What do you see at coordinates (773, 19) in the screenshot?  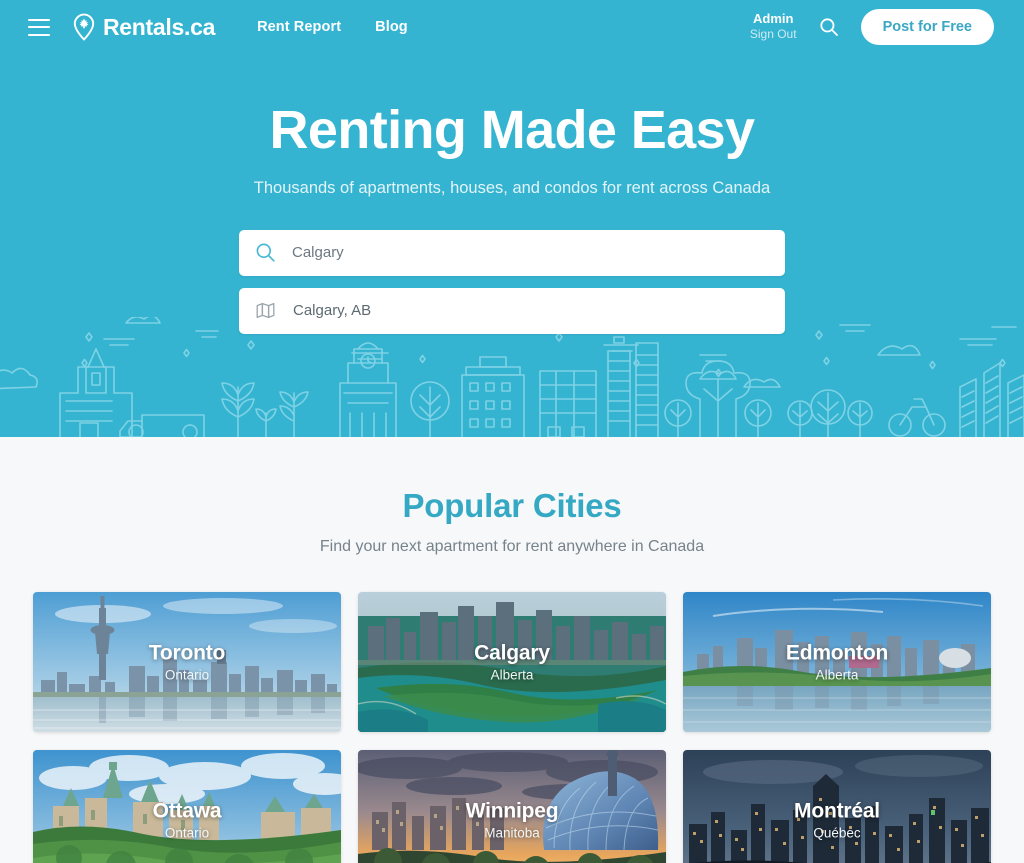 I see `account-name: Admin` at bounding box center [773, 19].